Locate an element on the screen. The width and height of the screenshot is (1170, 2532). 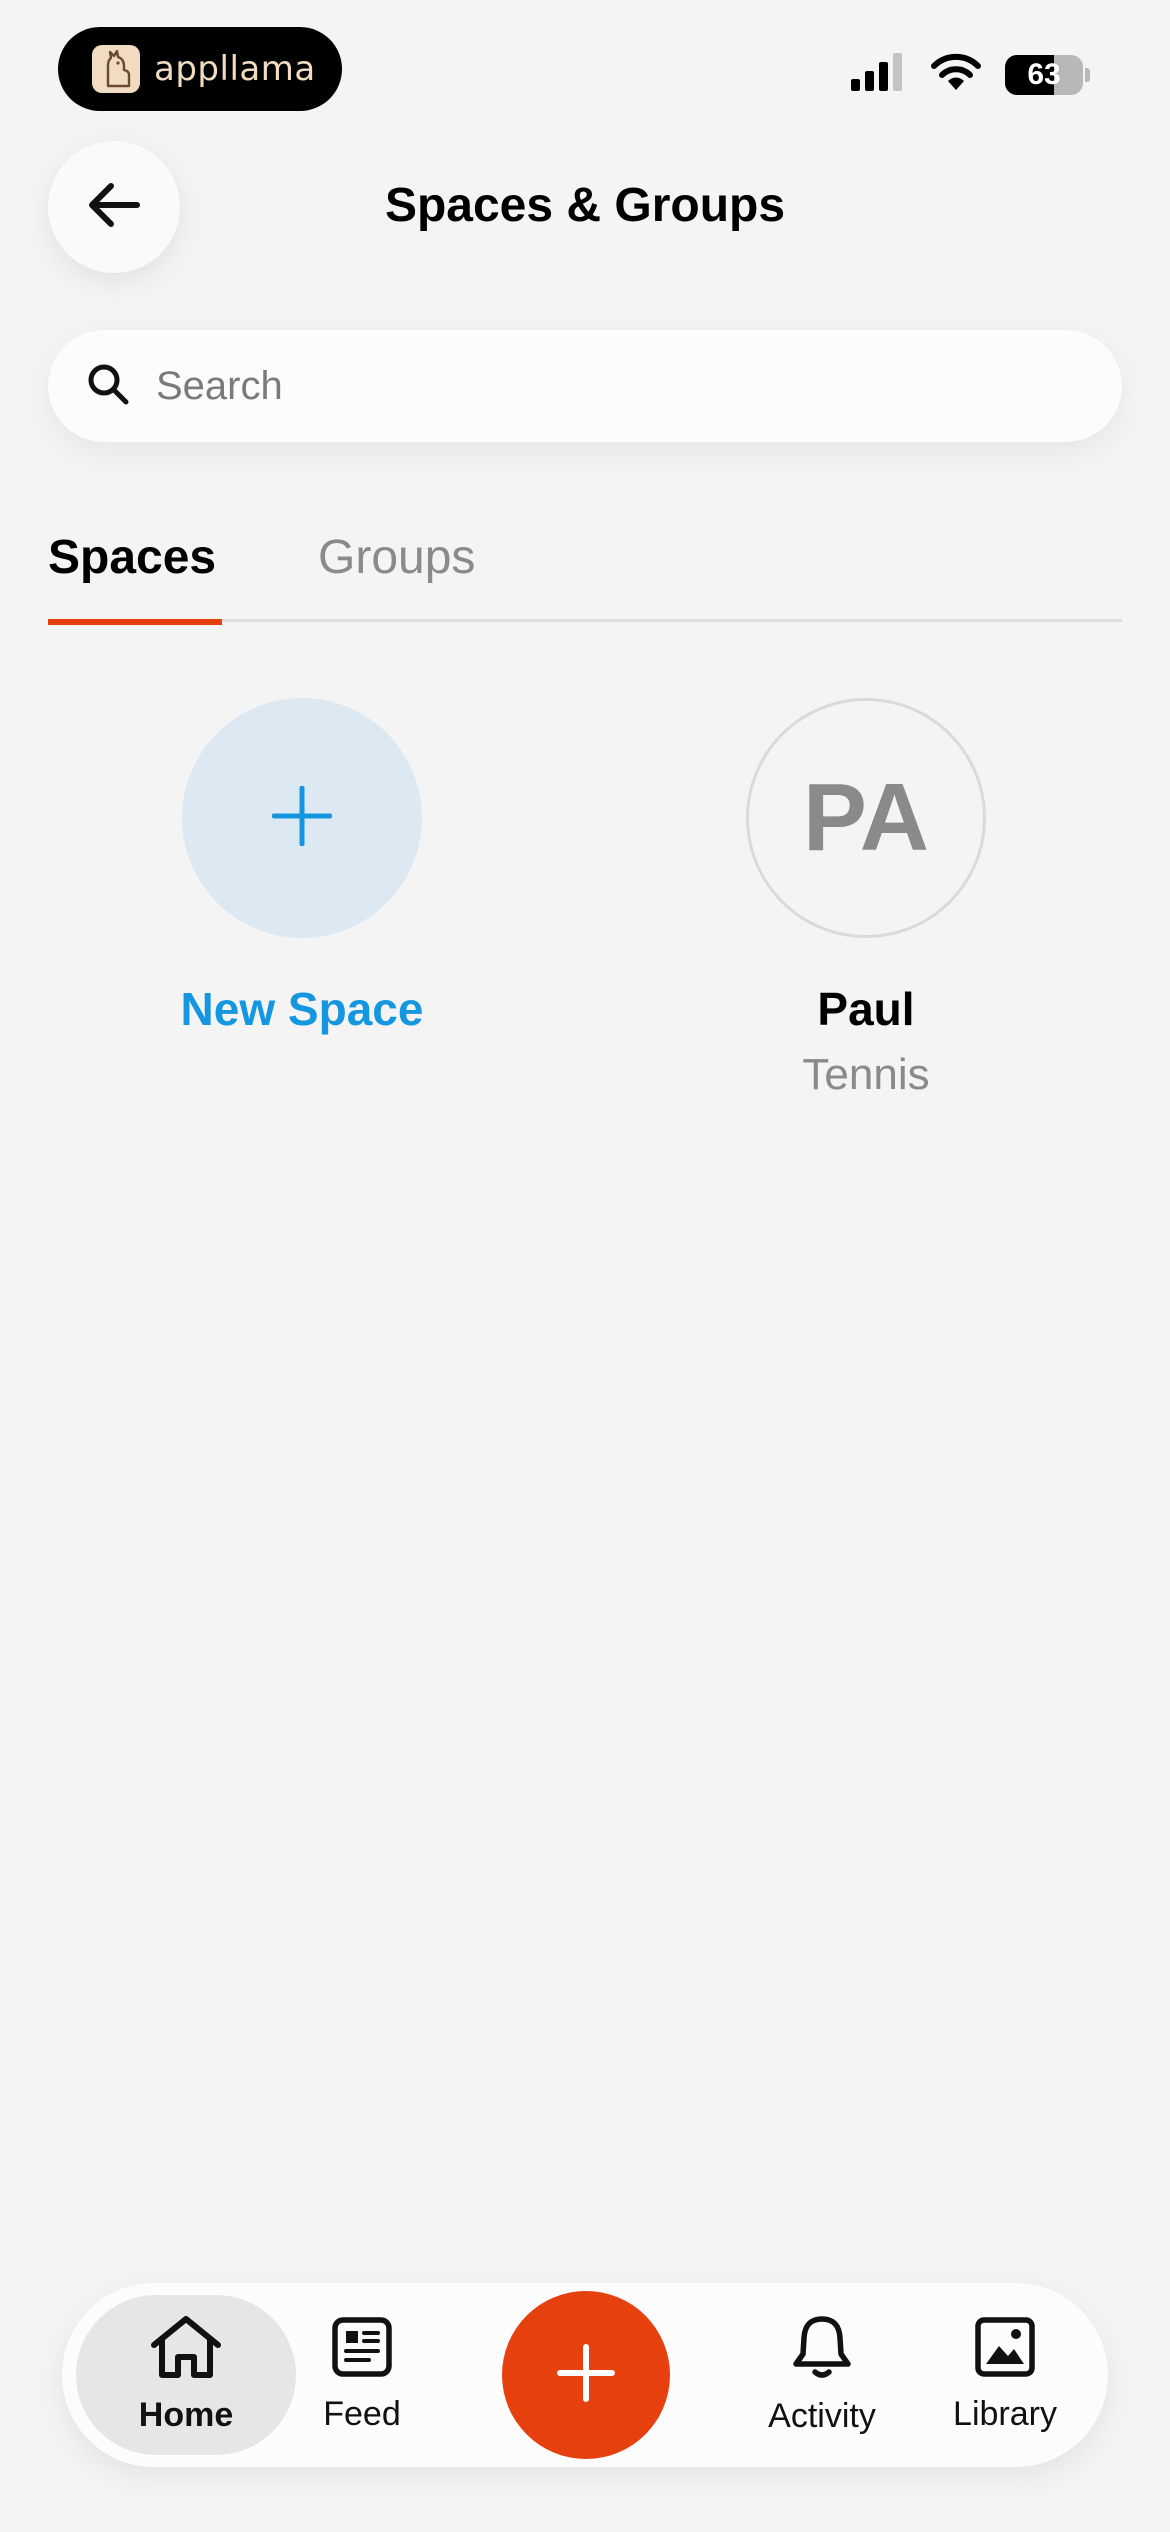
app-badge-label: appllama is located at coordinates (235, 69).